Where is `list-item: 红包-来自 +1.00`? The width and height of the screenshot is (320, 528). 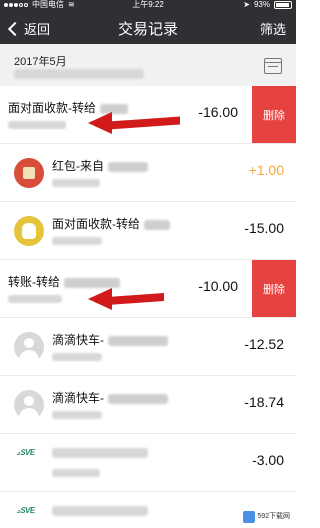
list-item: 红包-来自 +1.00 is located at coordinates (148, 173).